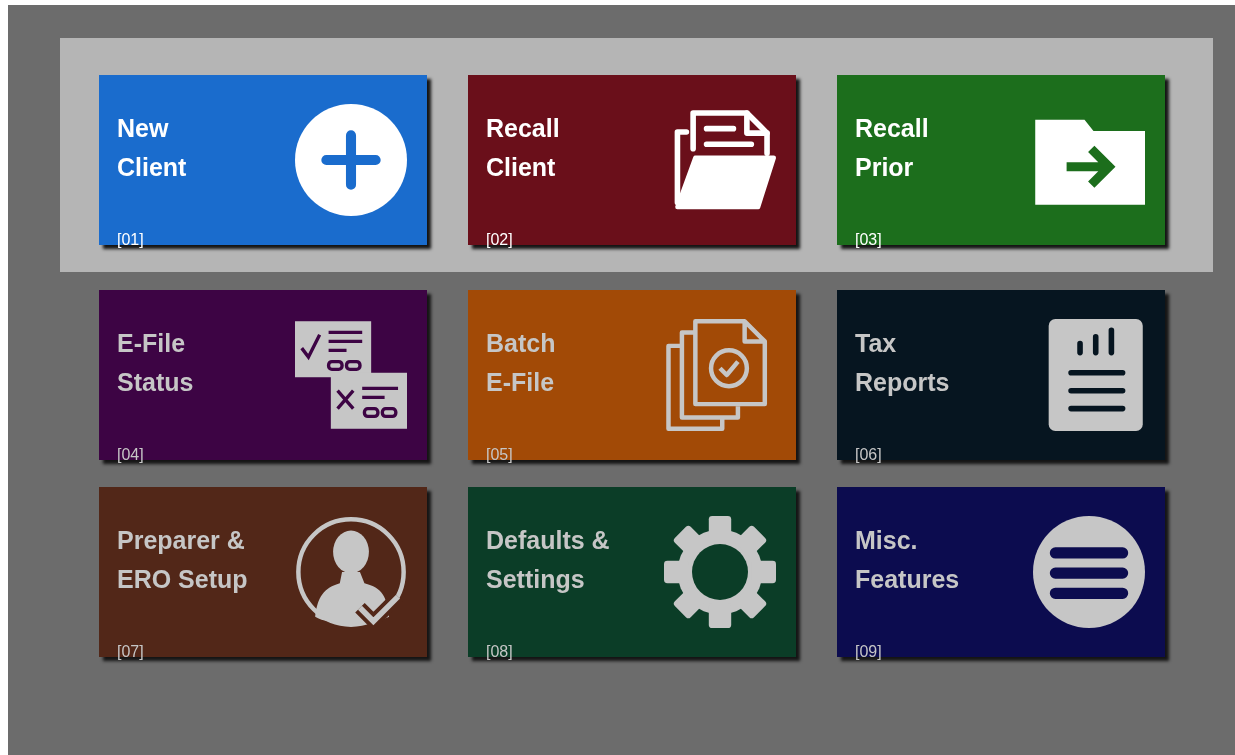  I want to click on plus-icon, so click(351, 160).